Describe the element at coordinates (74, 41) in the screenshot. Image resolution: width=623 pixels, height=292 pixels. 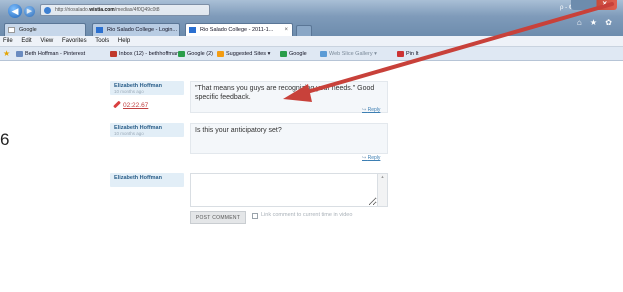
I see `menu-favorites: Favorites` at that location.